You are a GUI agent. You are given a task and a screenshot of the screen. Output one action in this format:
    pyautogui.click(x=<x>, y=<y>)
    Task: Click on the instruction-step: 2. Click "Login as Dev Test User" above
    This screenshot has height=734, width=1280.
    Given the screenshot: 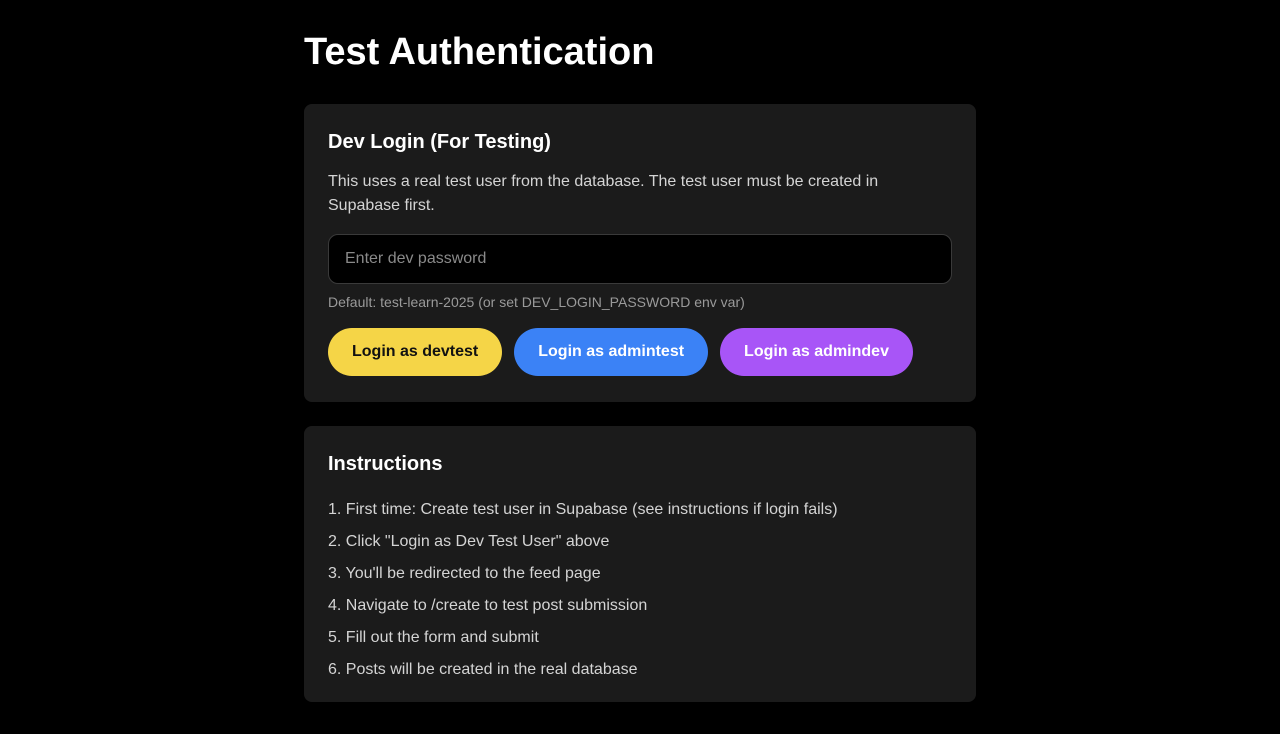 What is the action you would take?
    pyautogui.click(x=469, y=541)
    